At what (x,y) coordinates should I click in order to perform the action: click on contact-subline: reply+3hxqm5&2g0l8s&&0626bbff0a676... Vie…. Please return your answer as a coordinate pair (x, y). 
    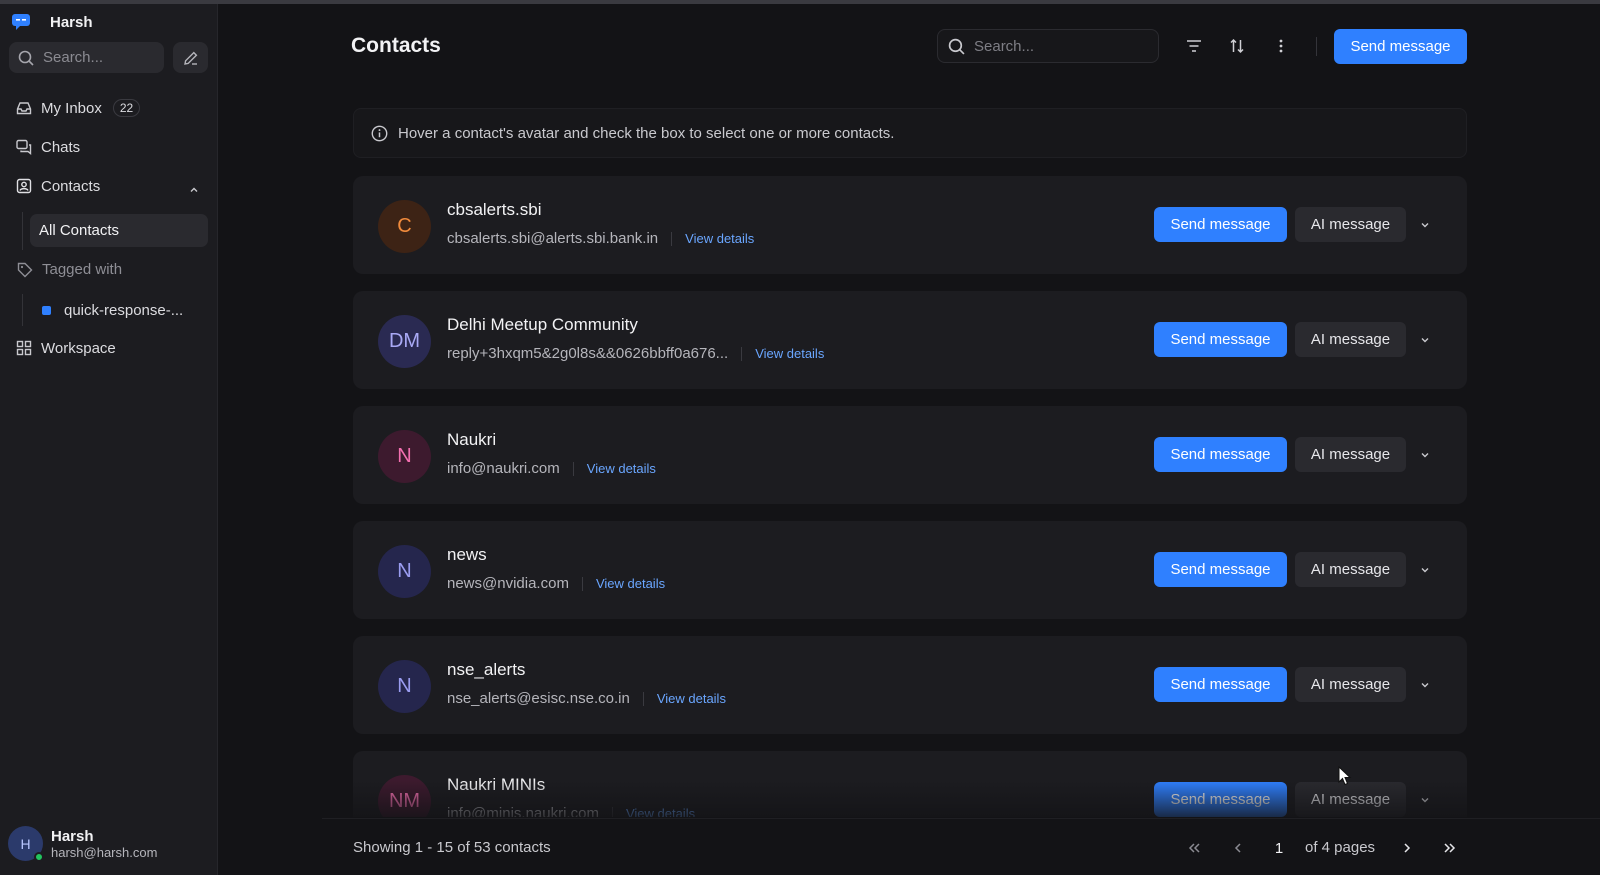
    Looking at the image, I should click on (635, 353).